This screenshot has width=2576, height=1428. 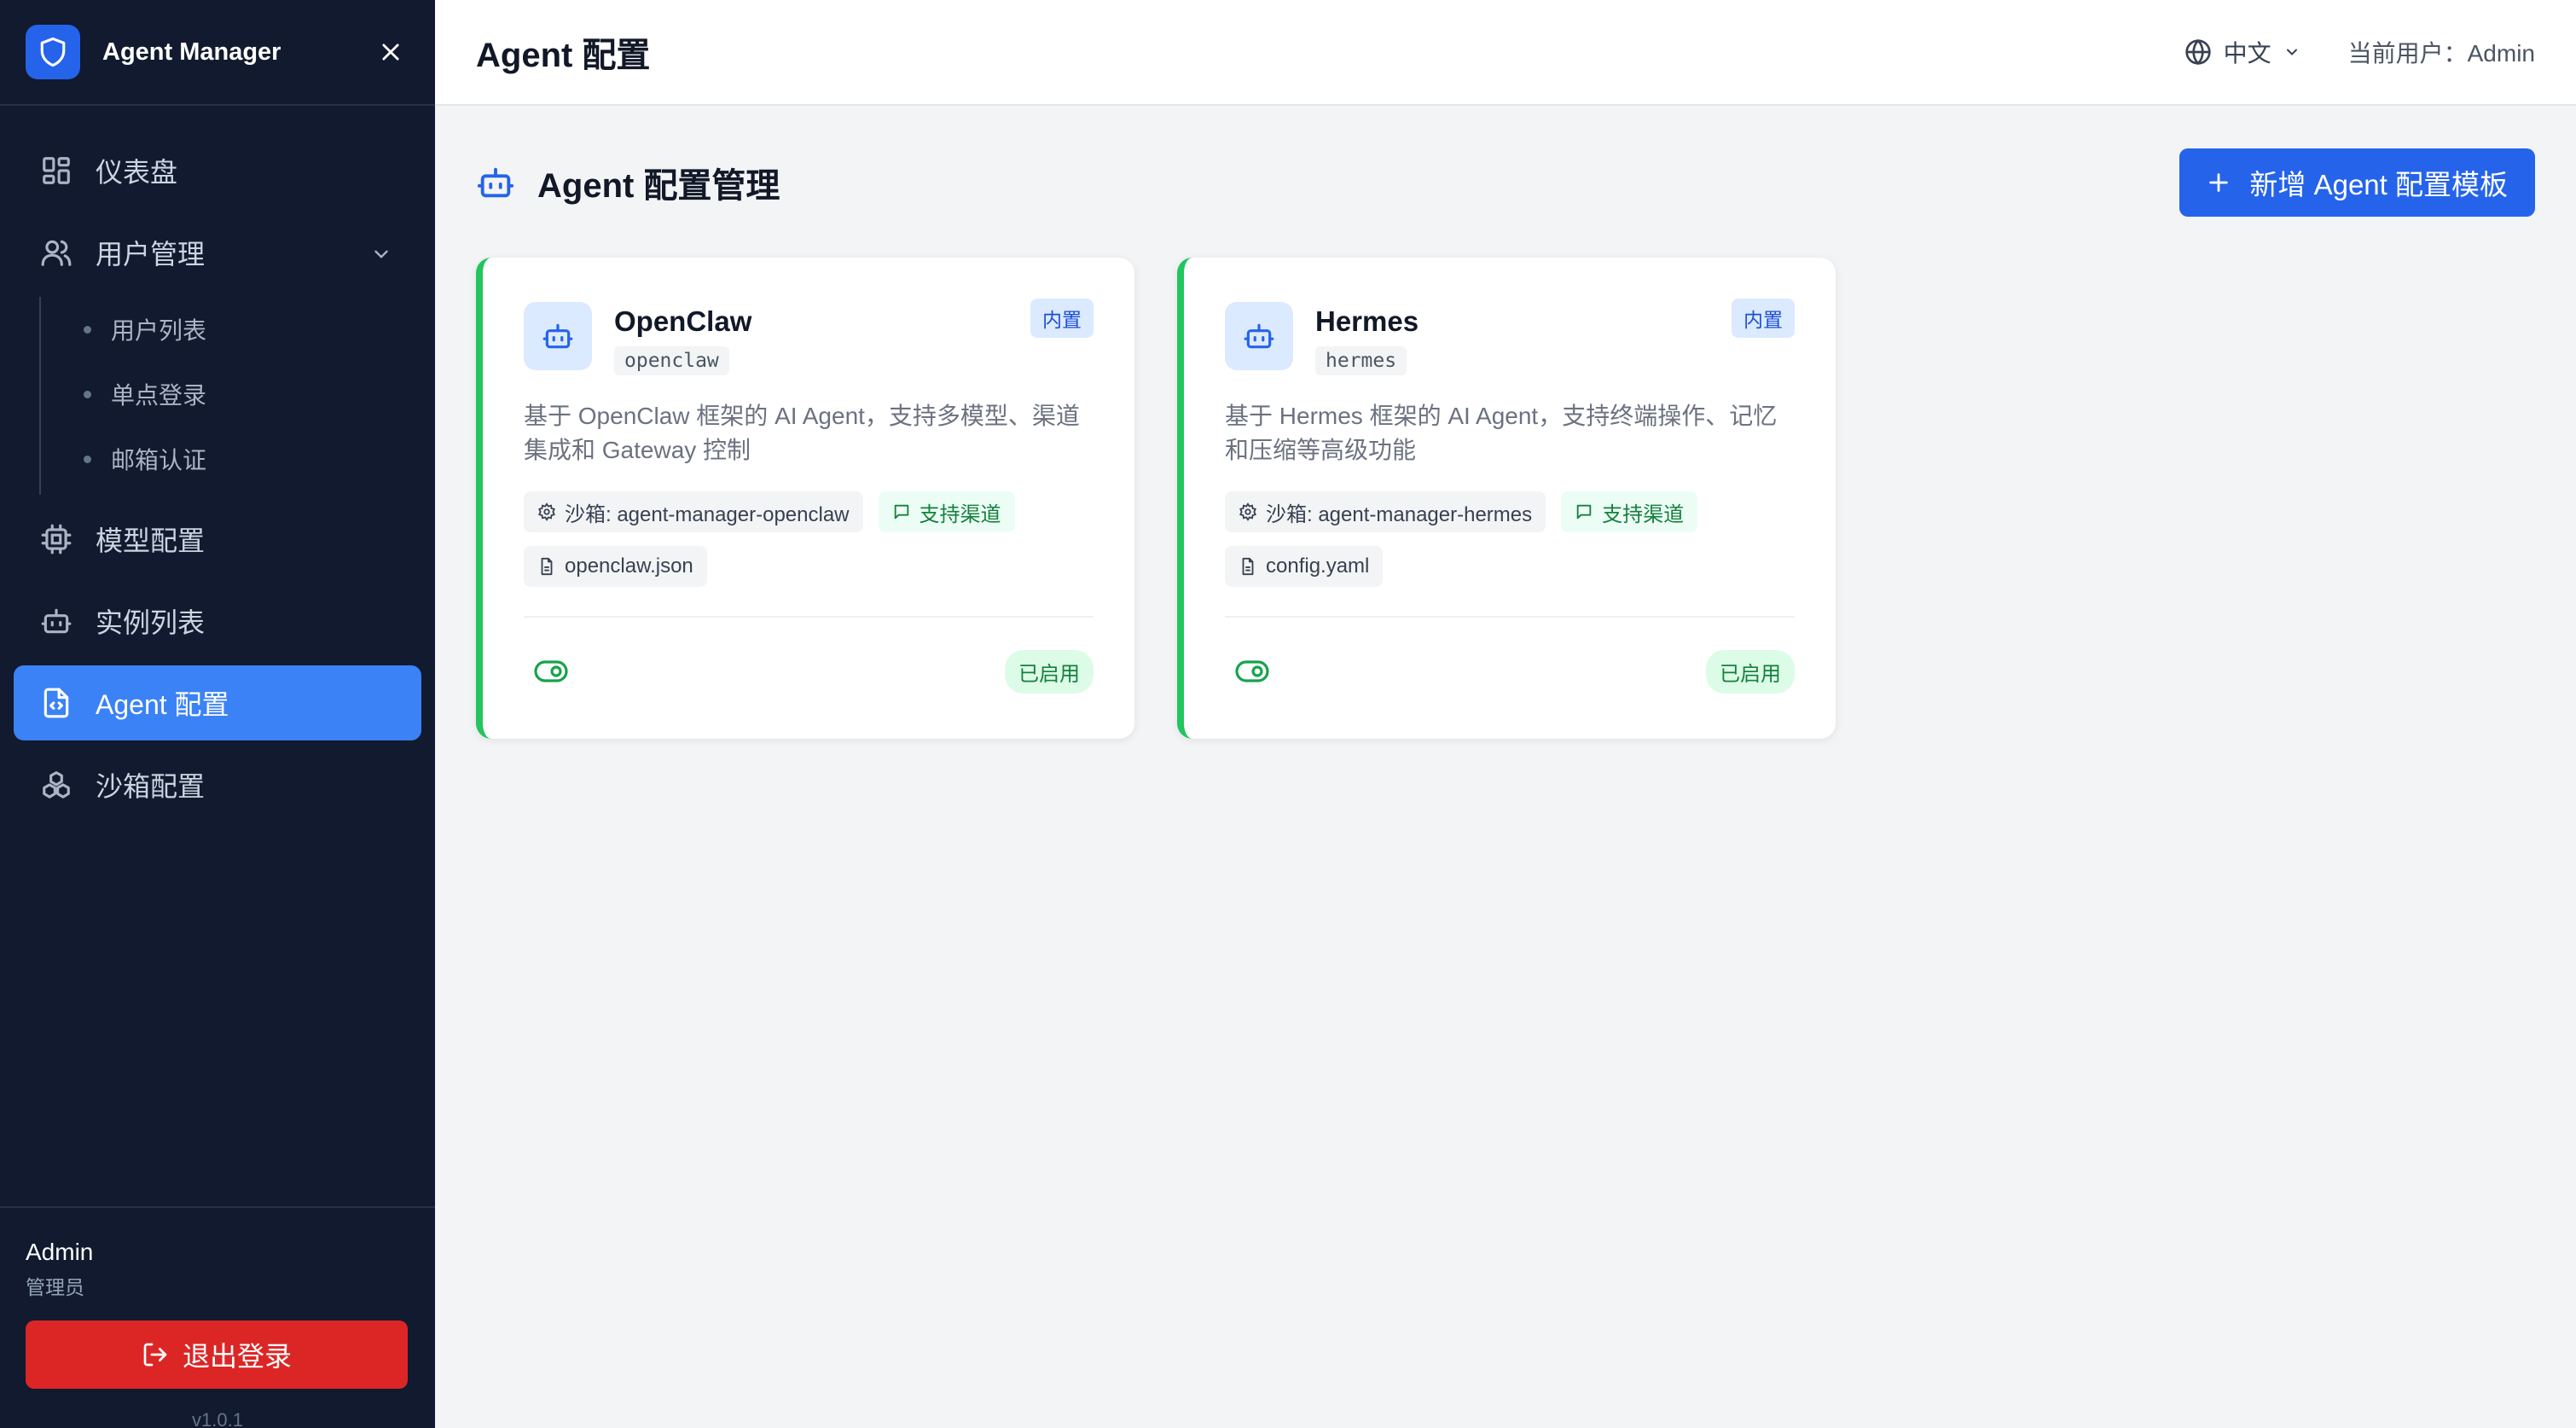 I want to click on sandbox-label: 沙箱: agent-manager-openclaw, so click(x=707, y=514).